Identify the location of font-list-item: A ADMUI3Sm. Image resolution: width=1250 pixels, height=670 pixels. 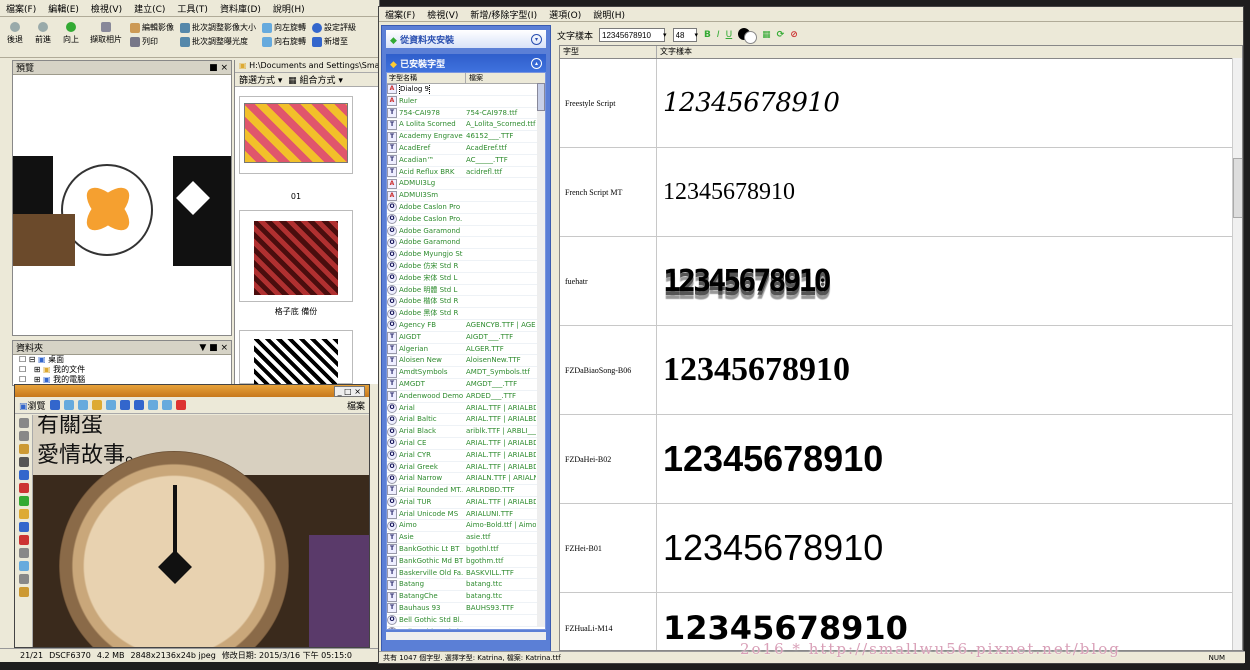
(466, 196).